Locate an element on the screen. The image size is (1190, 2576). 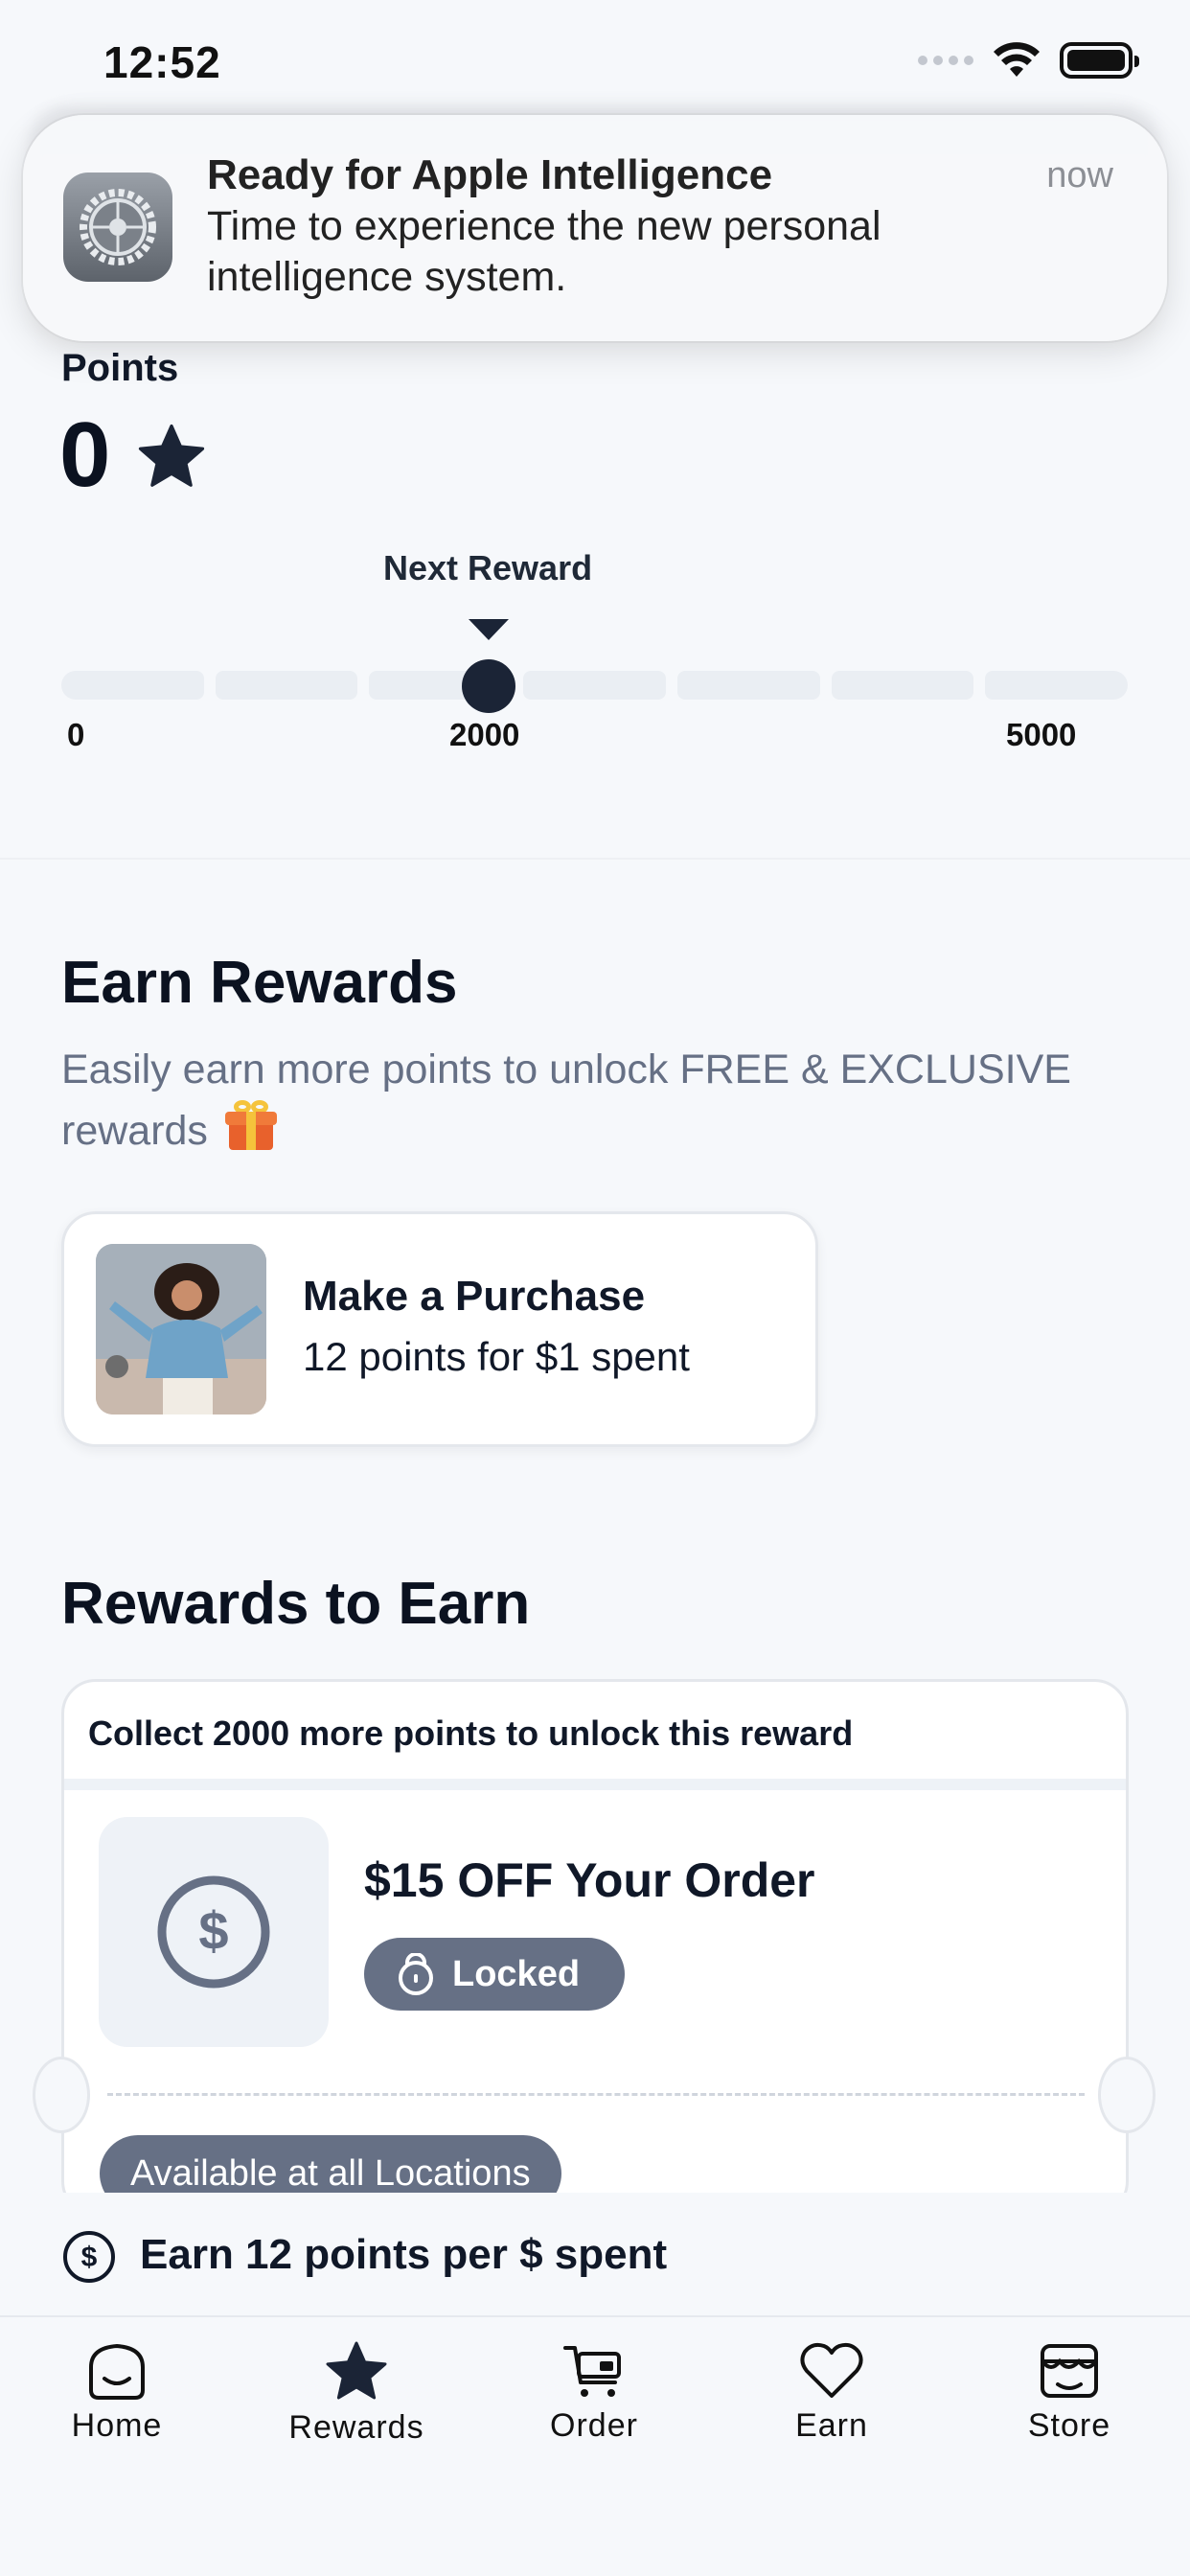
reward-icon-box: $ is located at coordinates (214, 1932).